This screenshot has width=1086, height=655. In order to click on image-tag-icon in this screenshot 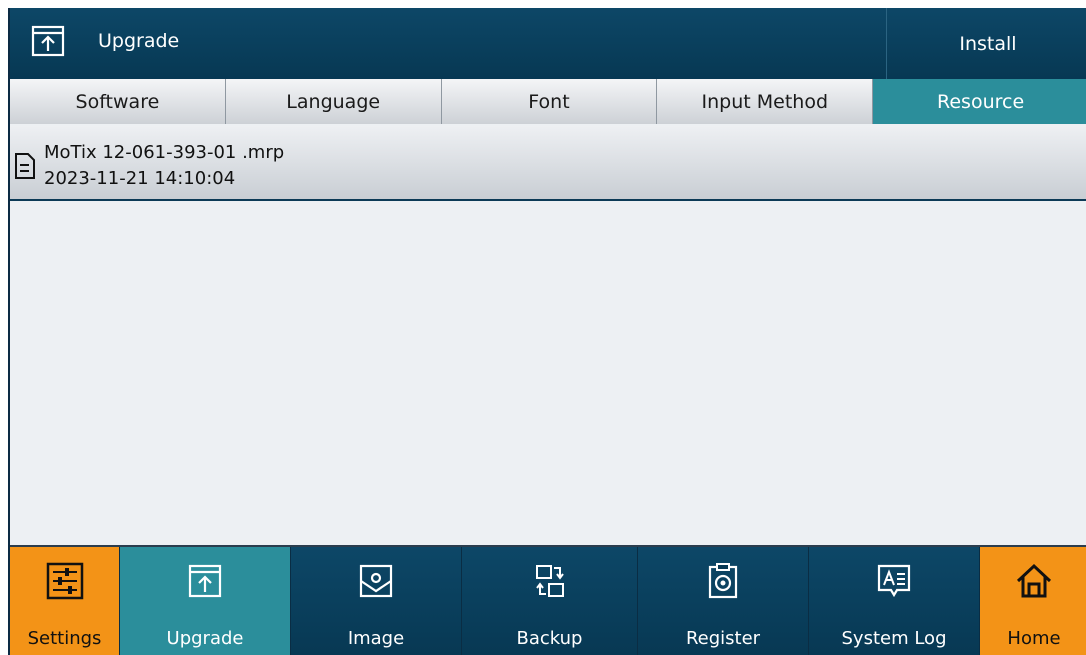, I will do `click(376, 581)`.